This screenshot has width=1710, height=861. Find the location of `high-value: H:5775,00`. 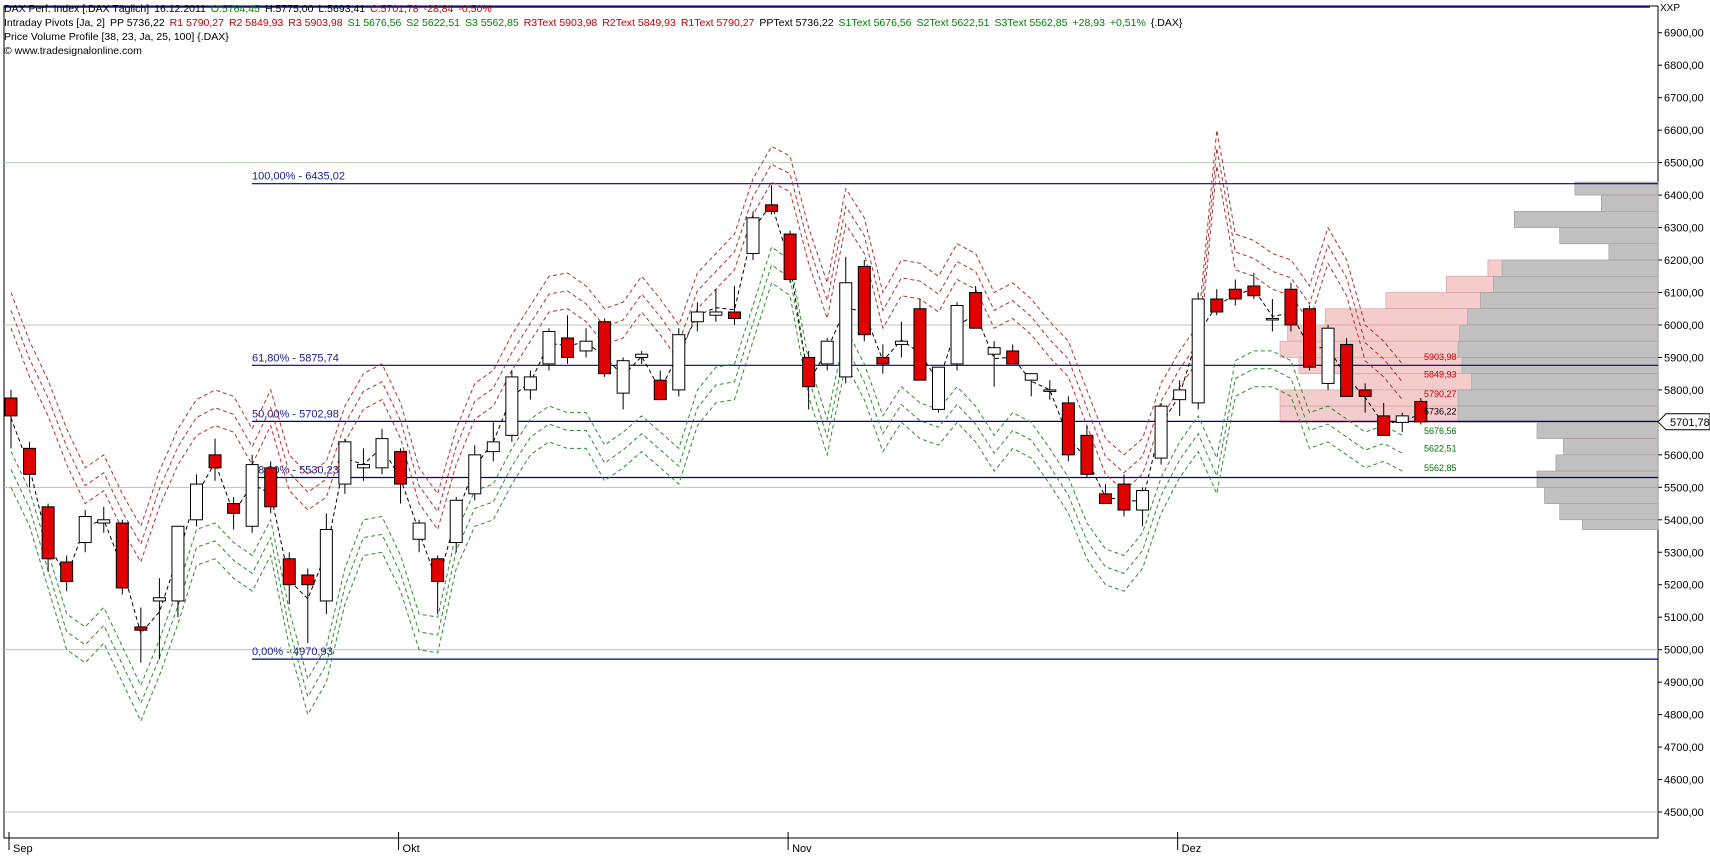

high-value: H:5775,00 is located at coordinates (289, 9).